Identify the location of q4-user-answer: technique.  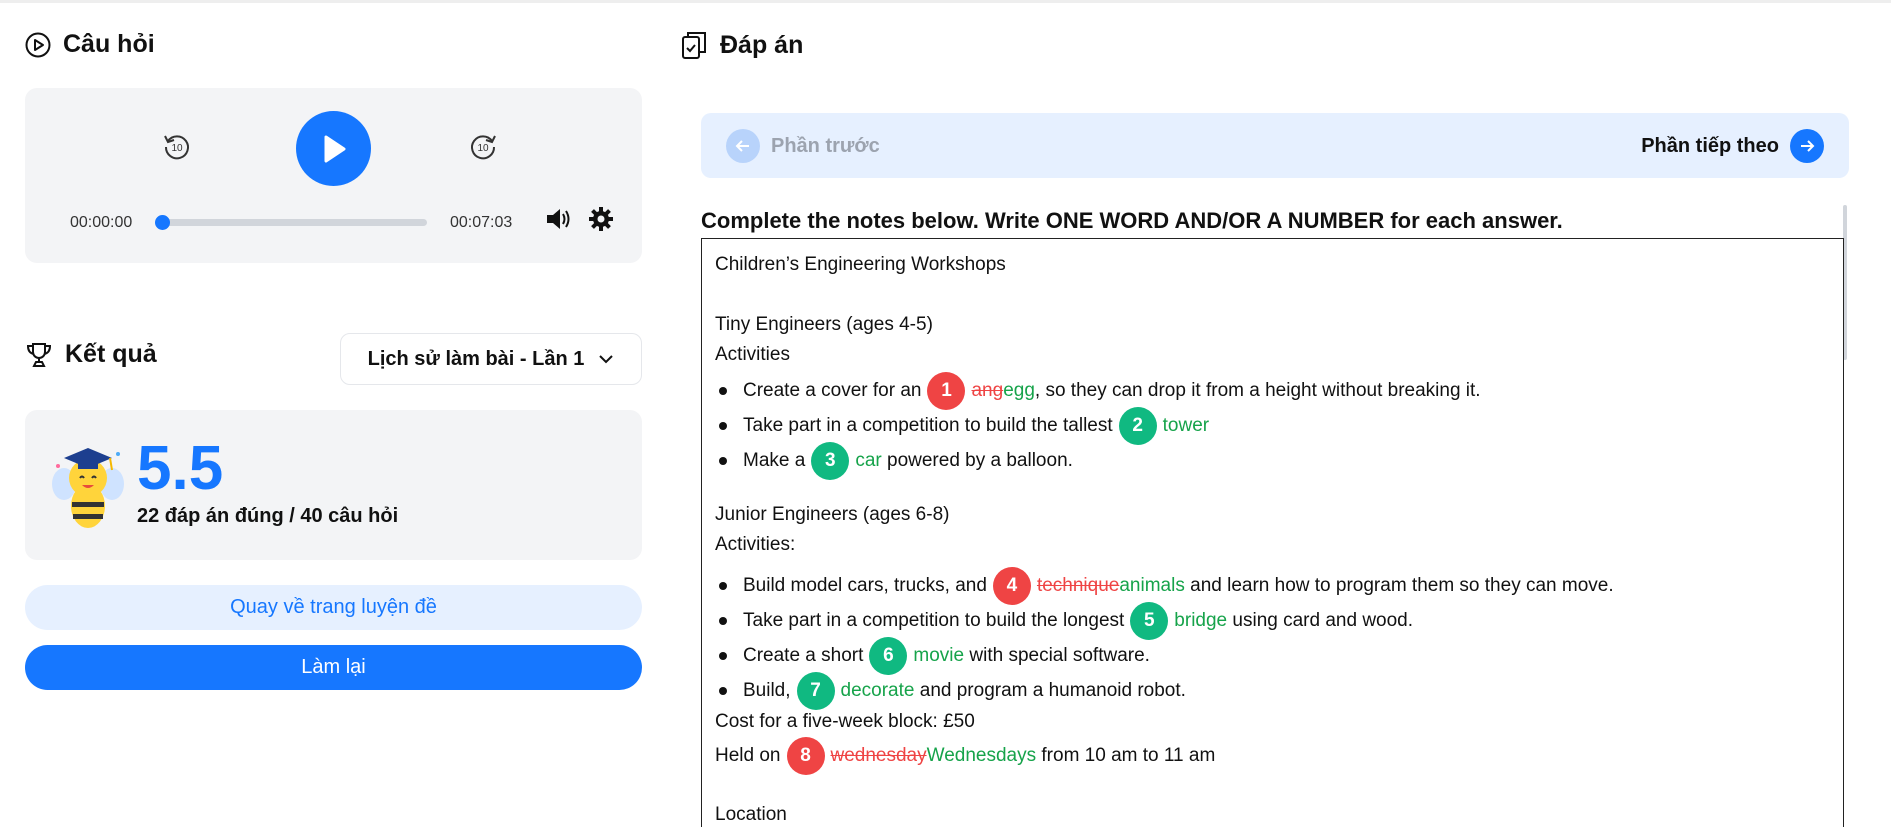
(1078, 585).